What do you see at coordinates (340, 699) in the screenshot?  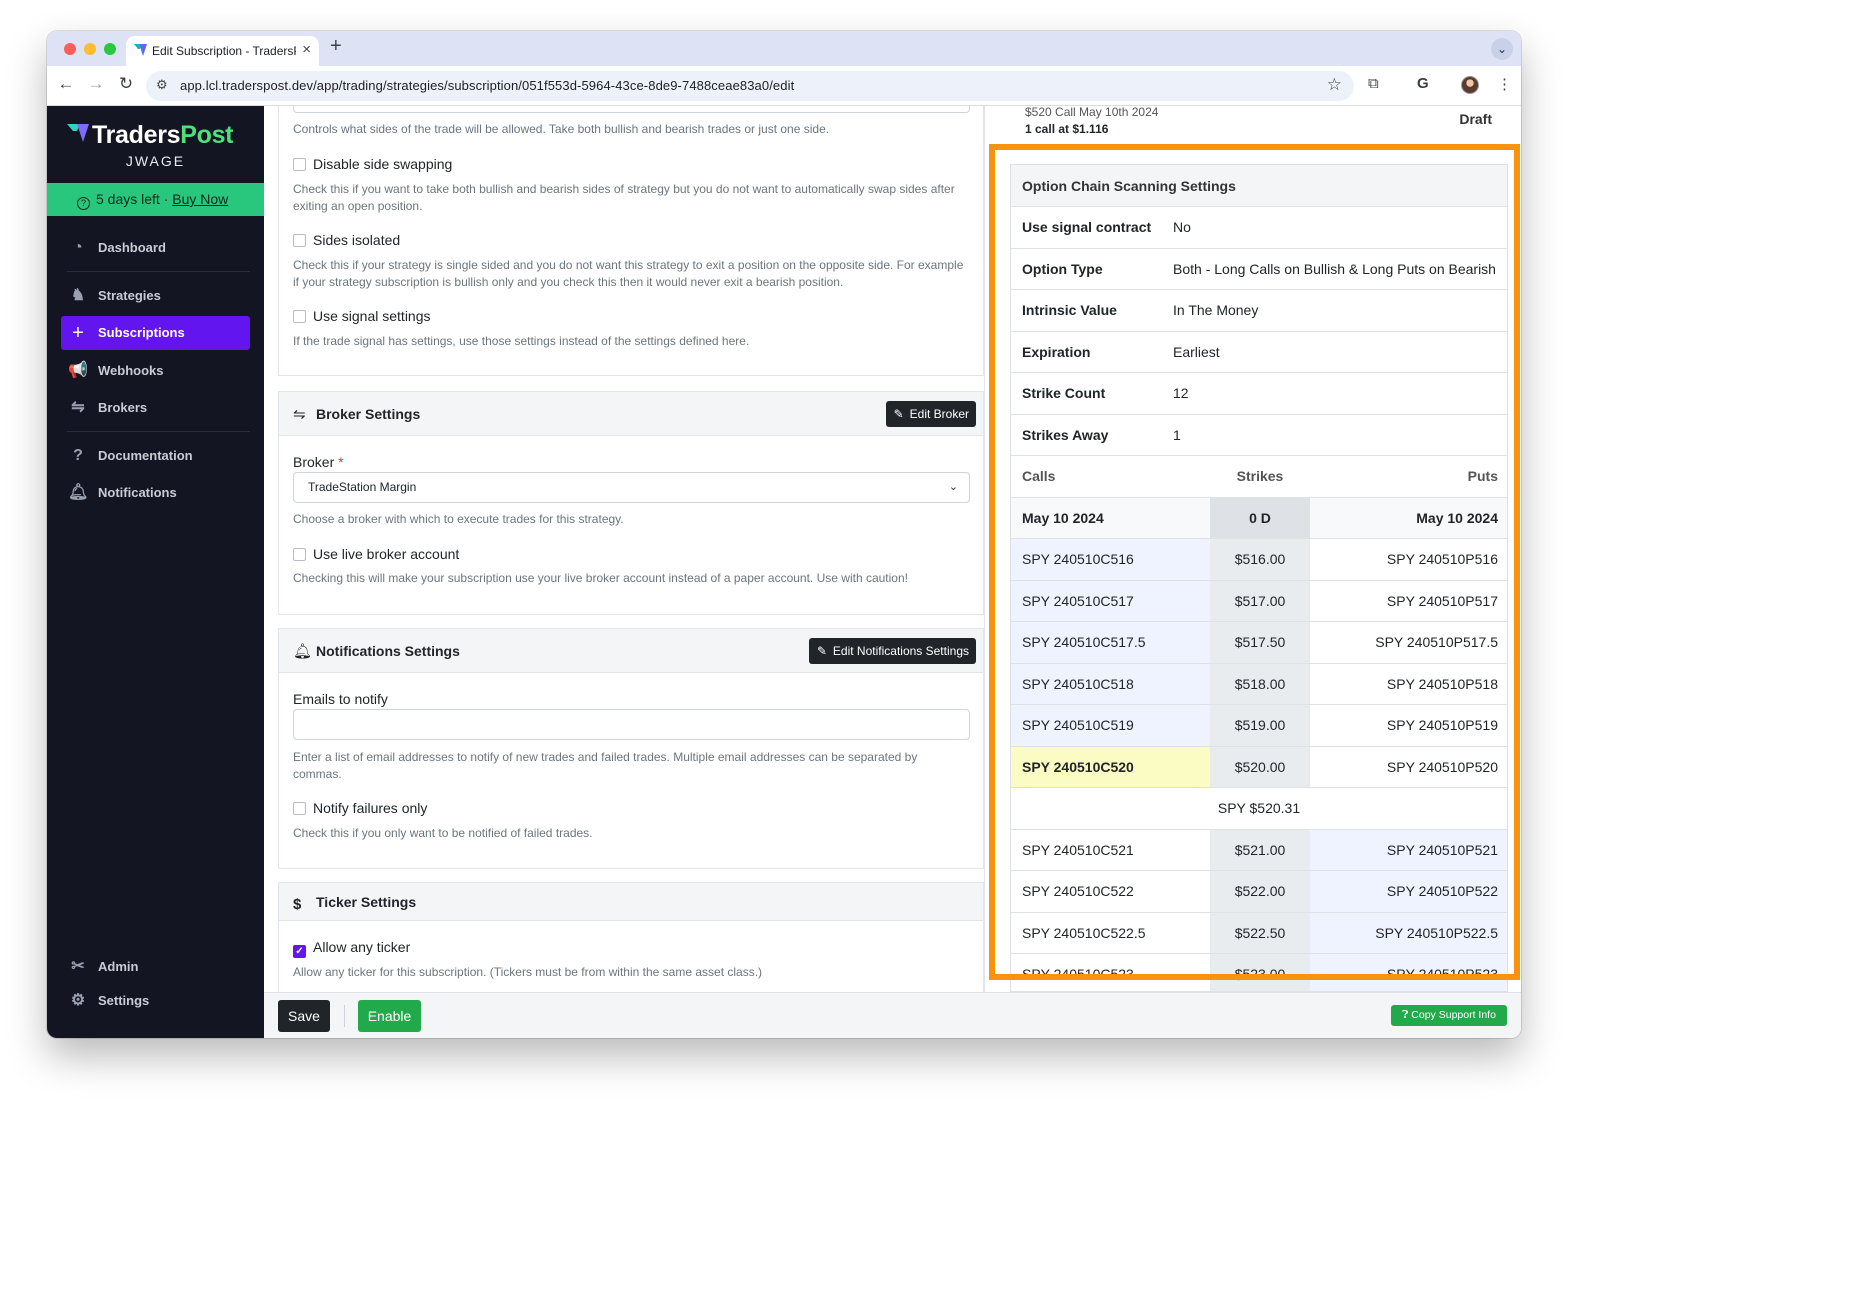 I see `emails-label: Emails to notify` at bounding box center [340, 699].